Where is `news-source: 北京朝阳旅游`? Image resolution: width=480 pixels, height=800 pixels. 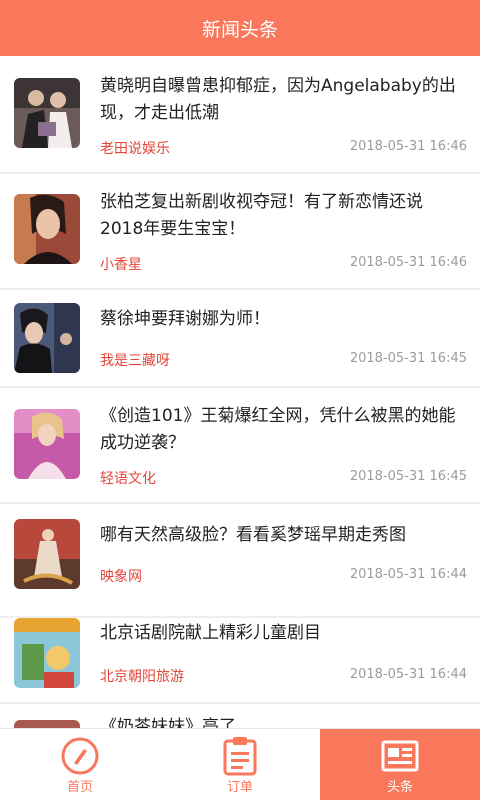
news-source: 北京朝阳旅游 is located at coordinates (142, 676).